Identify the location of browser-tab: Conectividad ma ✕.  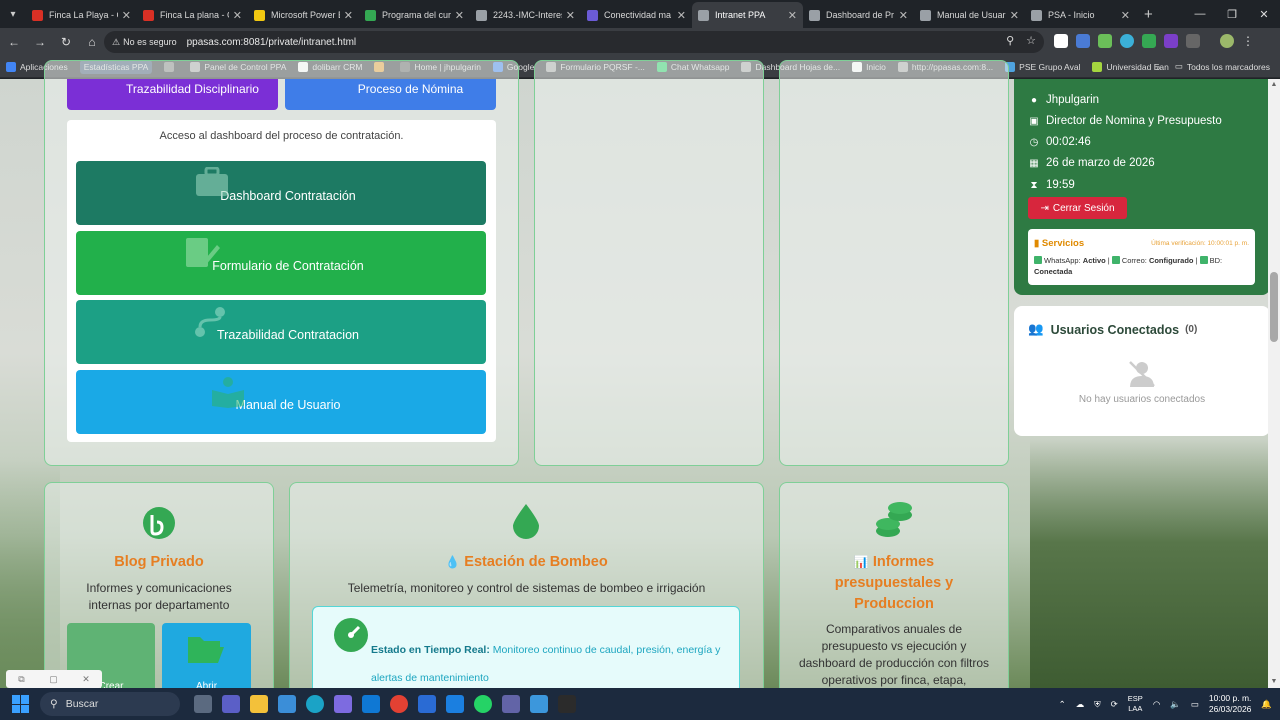
(636, 15).